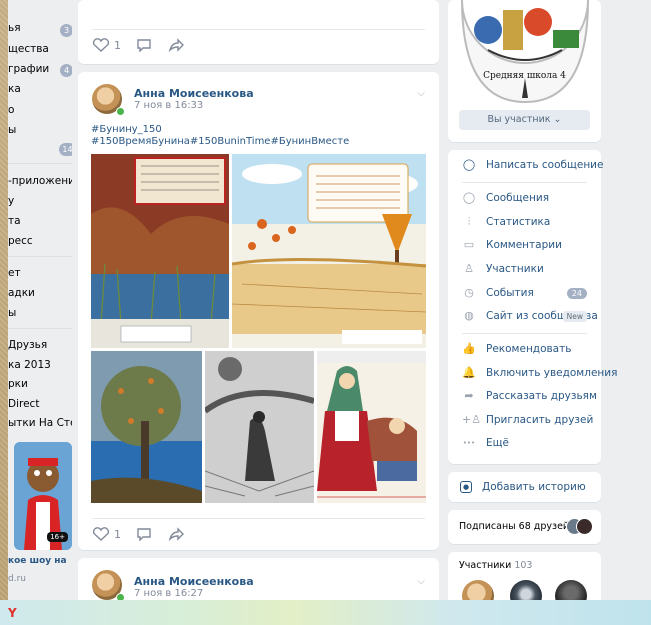  I want to click on hashtag: #150ВремяБунина#150BuninTime#БунинВместе, so click(220, 141).